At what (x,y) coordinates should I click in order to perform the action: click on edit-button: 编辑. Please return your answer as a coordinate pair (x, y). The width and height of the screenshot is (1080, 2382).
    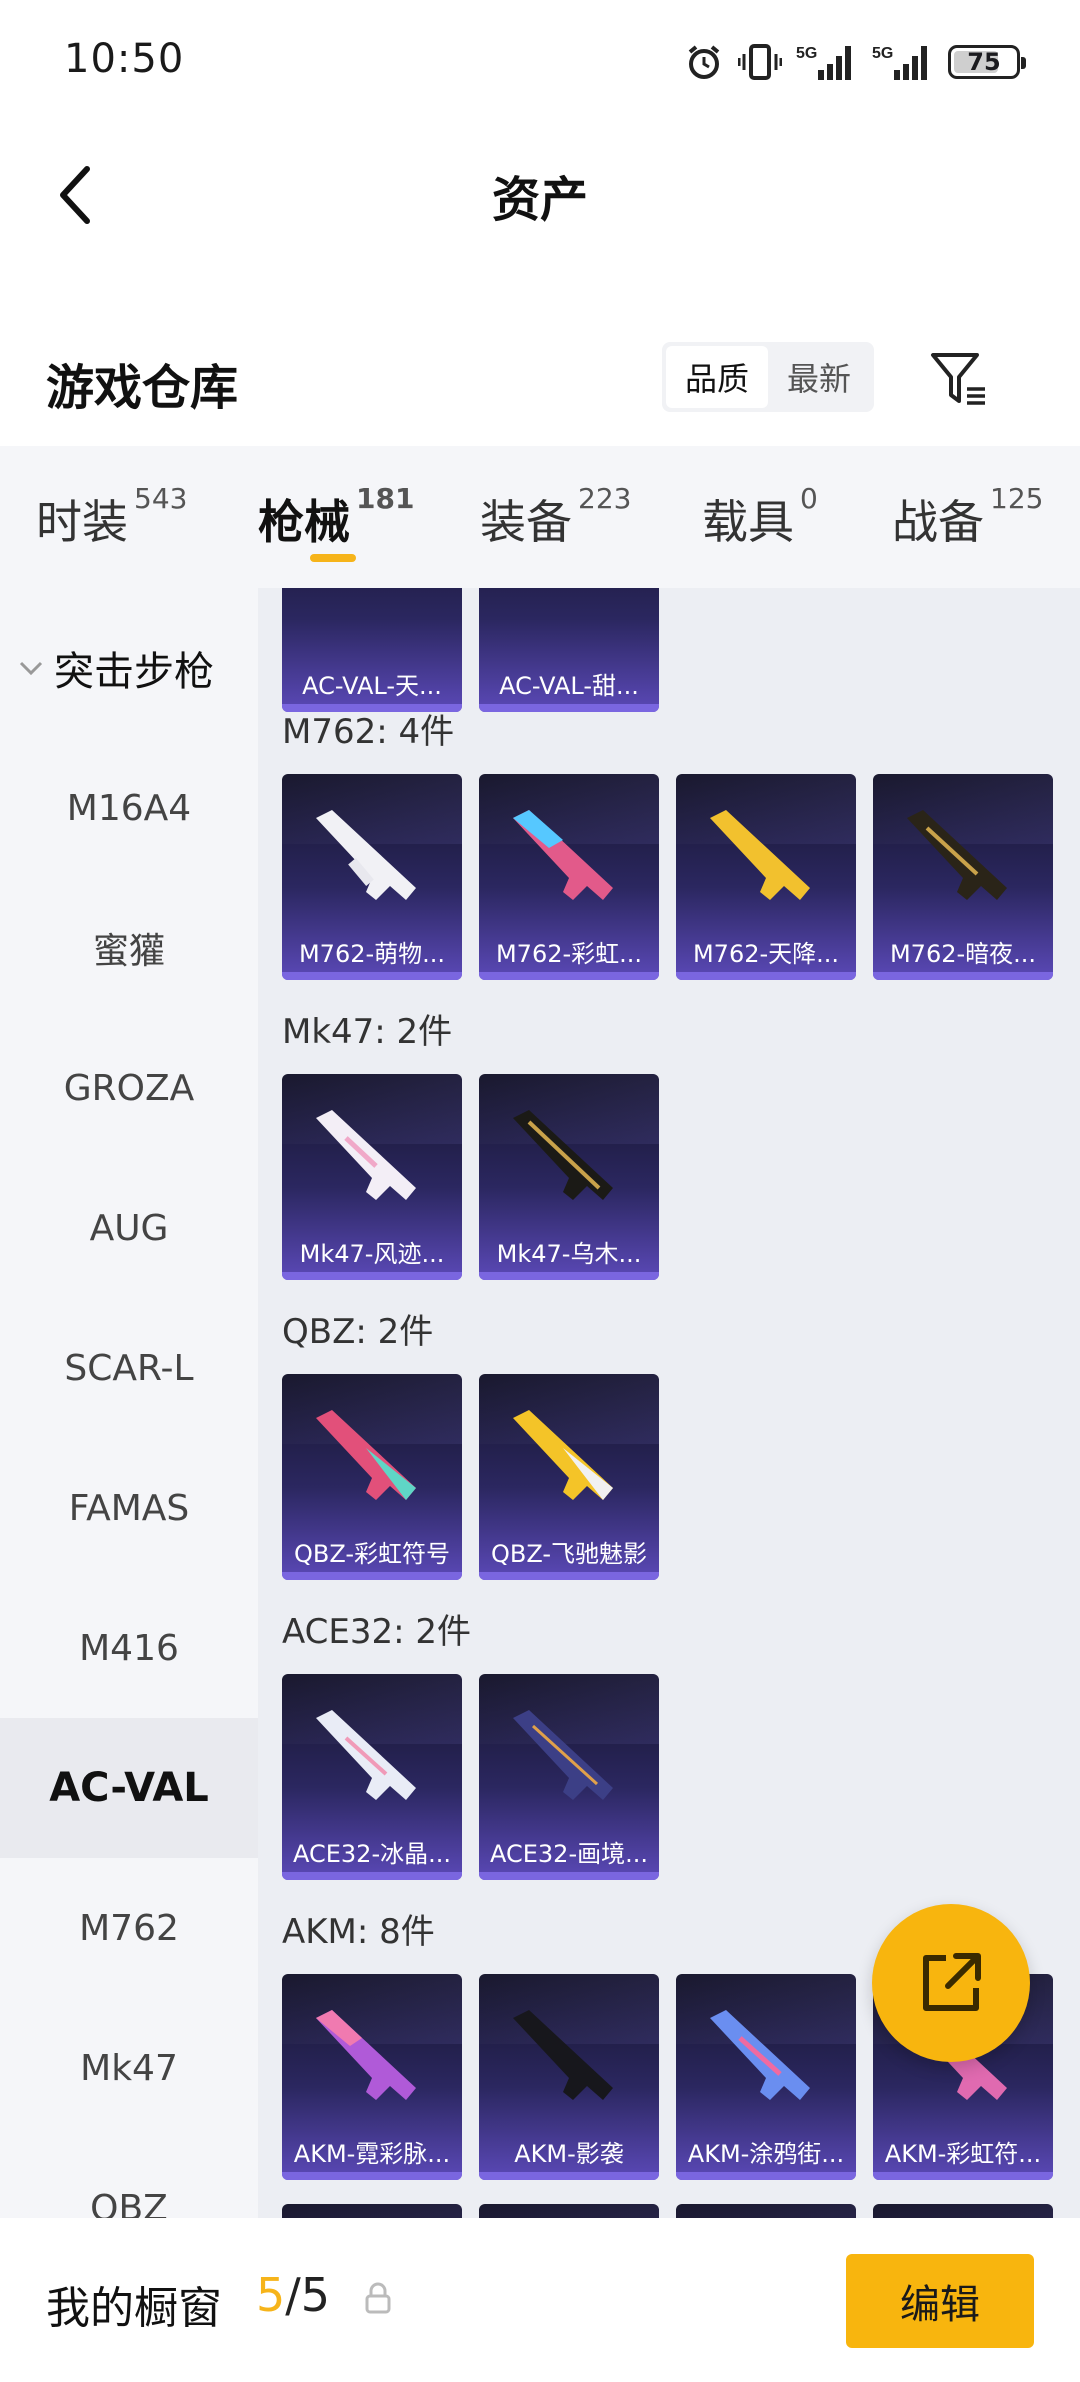
    Looking at the image, I should click on (940, 2301).